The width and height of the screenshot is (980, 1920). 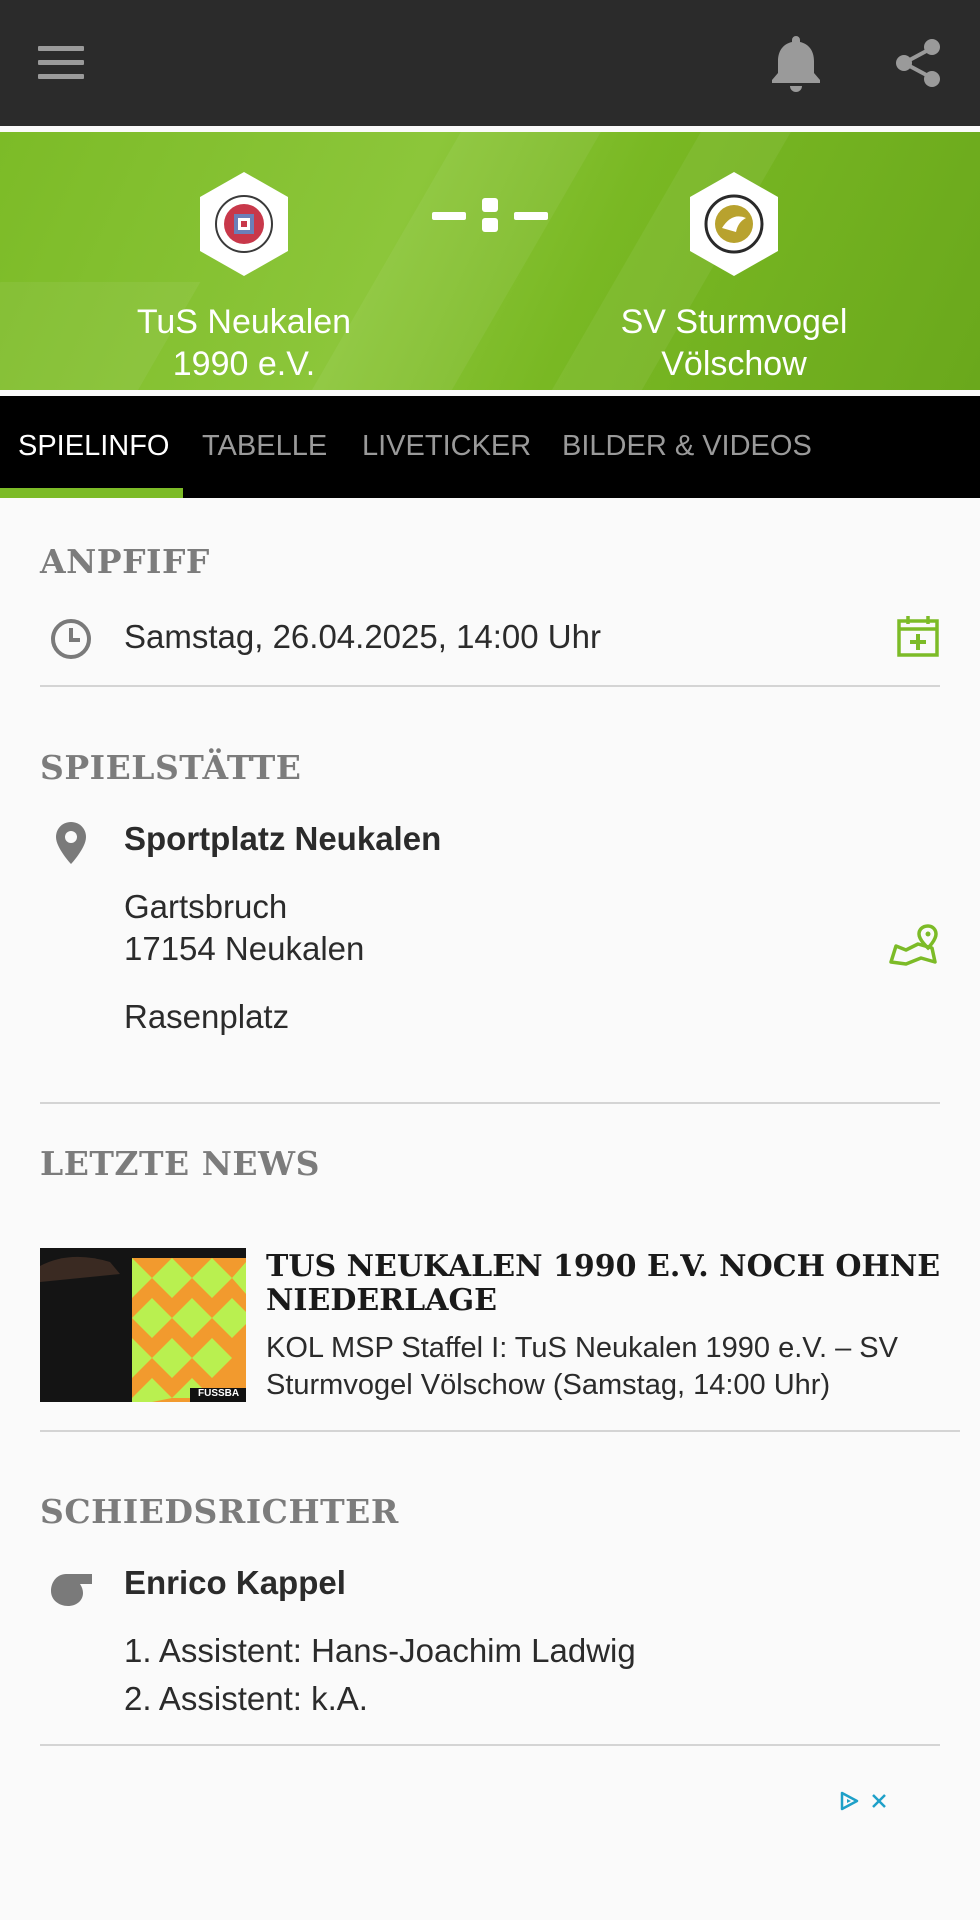 What do you see at coordinates (91, 493) in the screenshot?
I see `active-tab-indicator` at bounding box center [91, 493].